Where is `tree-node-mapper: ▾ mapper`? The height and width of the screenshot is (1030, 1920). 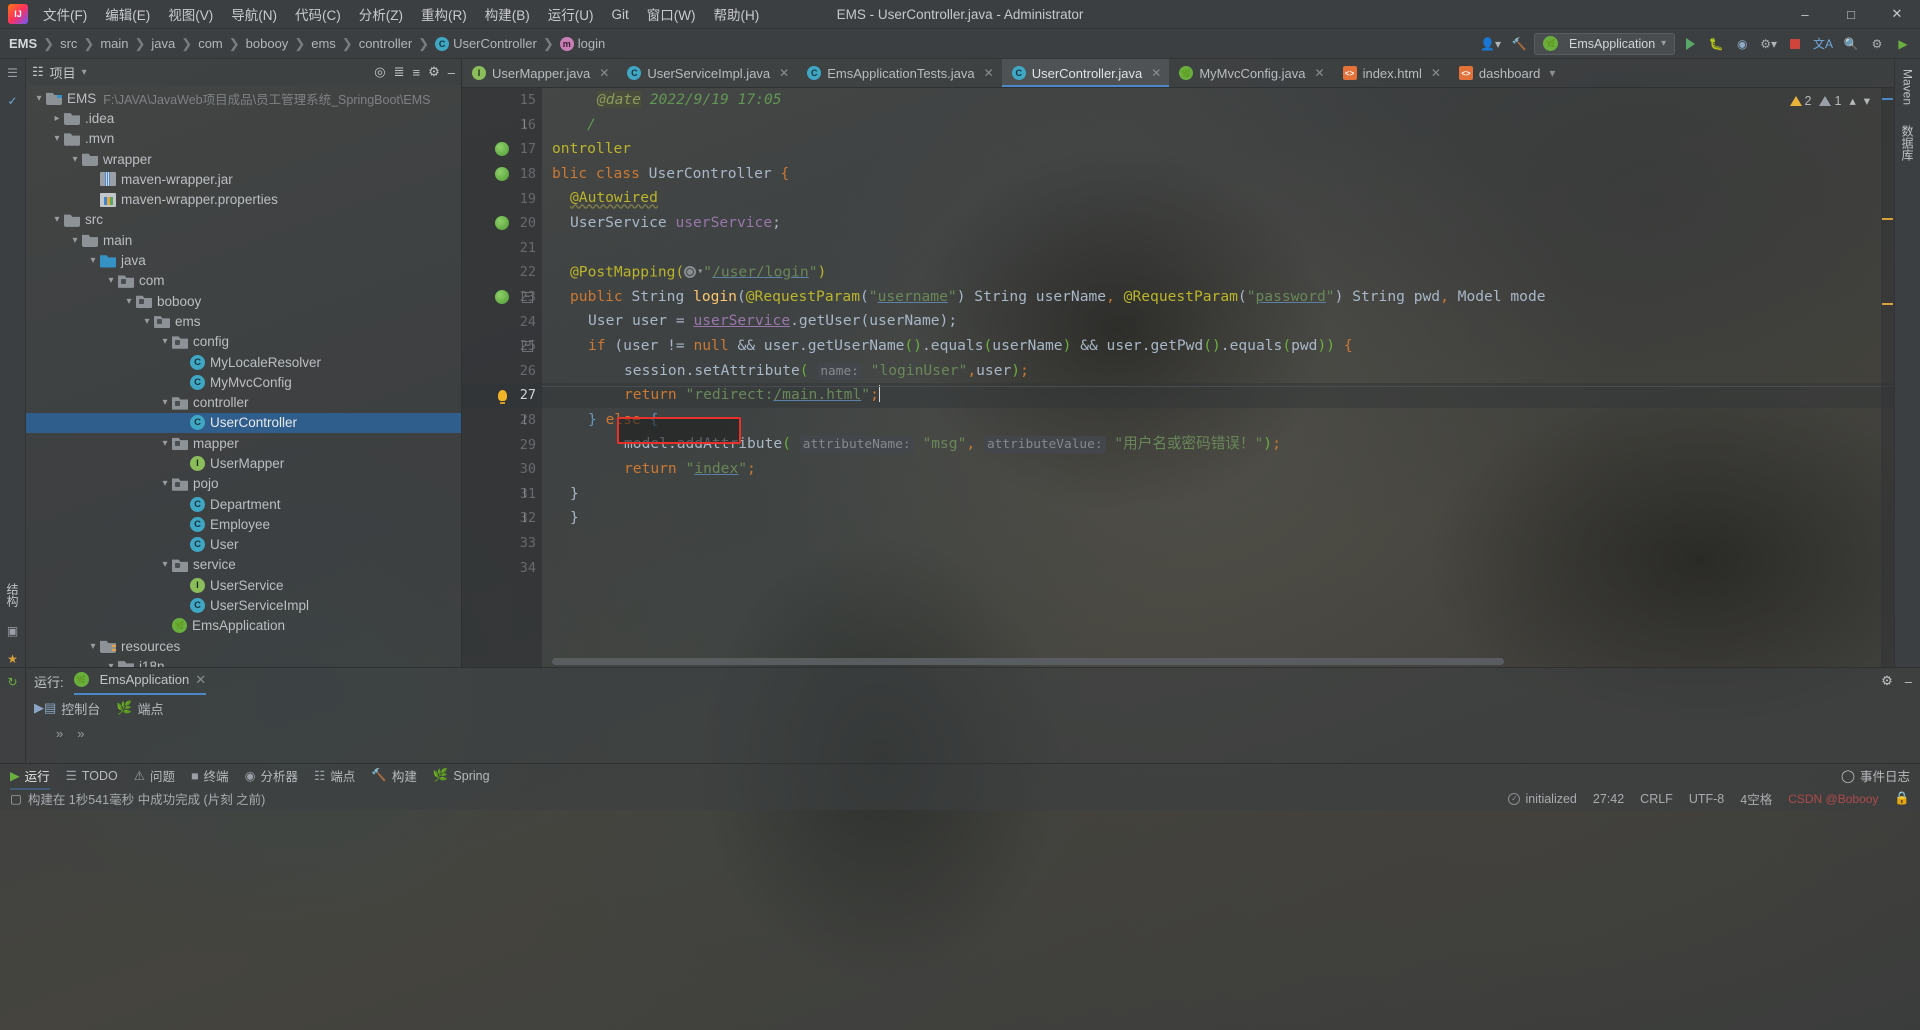 tree-node-mapper: ▾ mapper is located at coordinates (243, 443).